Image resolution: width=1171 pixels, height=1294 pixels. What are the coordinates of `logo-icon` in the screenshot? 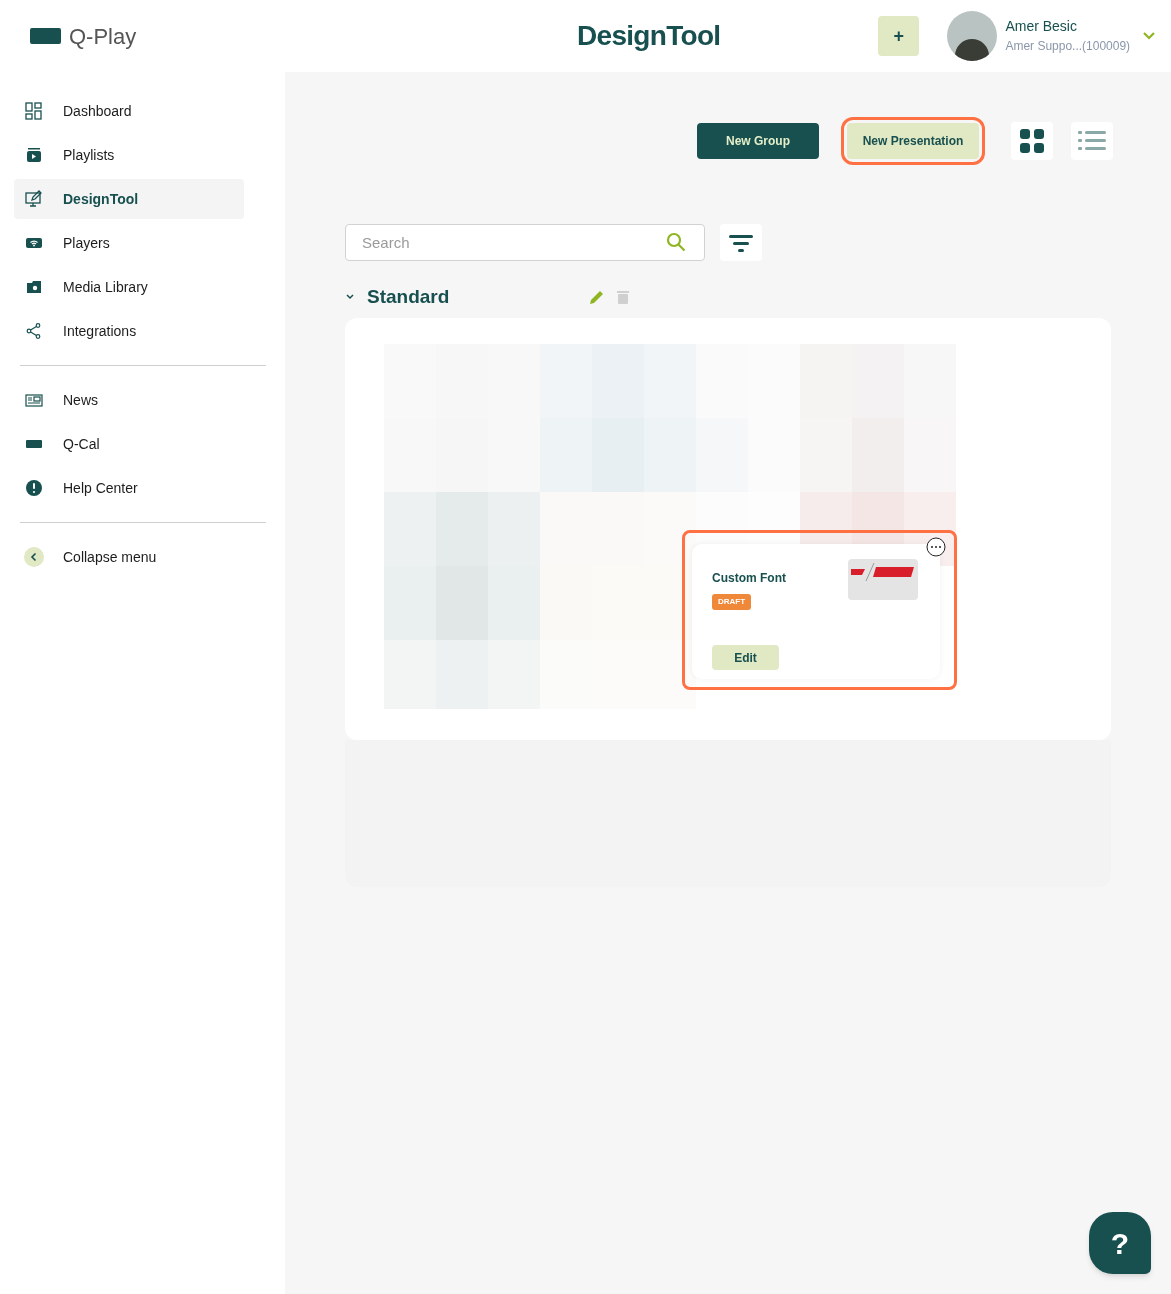 It's located at (45, 36).